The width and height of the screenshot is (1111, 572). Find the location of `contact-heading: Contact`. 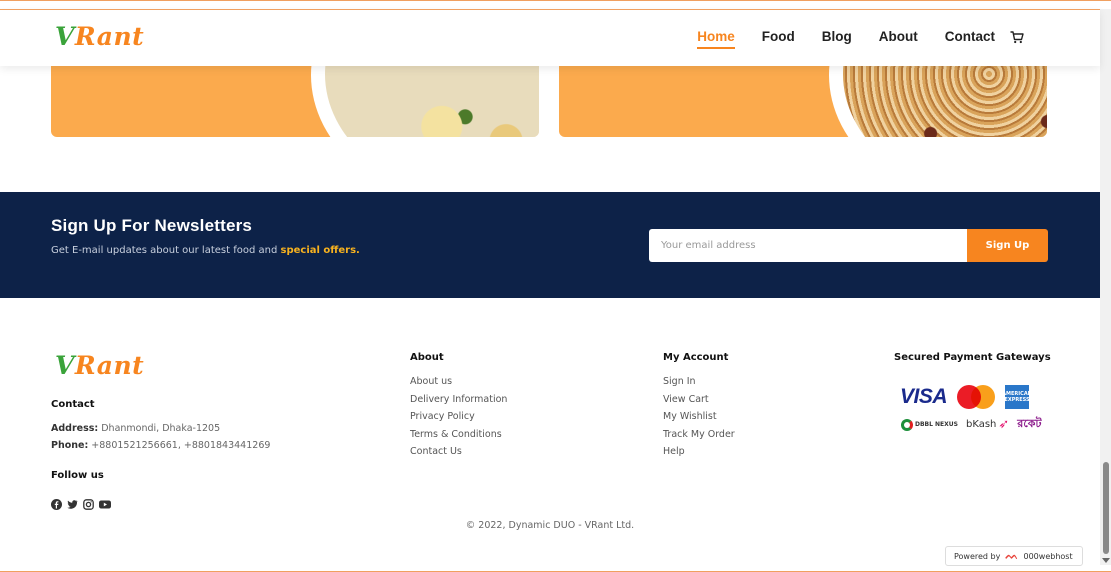

contact-heading: Contact is located at coordinates (73, 404).